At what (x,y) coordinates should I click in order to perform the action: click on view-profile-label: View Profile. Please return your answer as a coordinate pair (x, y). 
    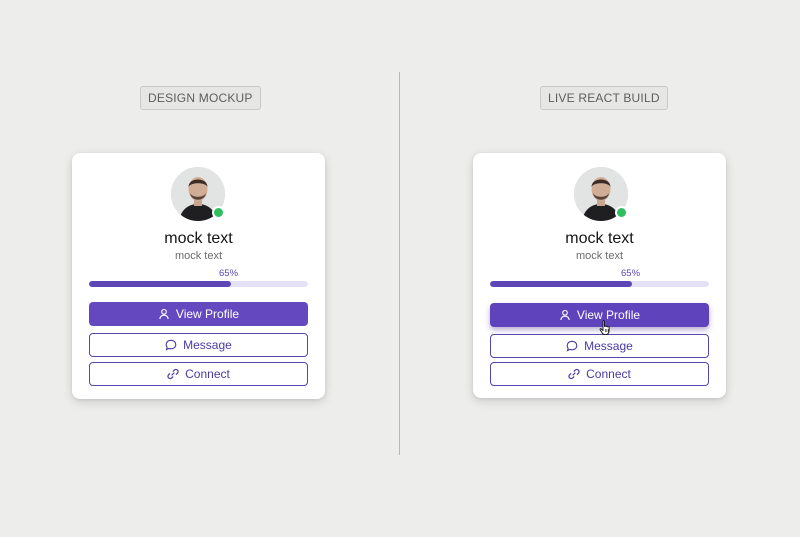
    Looking at the image, I should click on (207, 314).